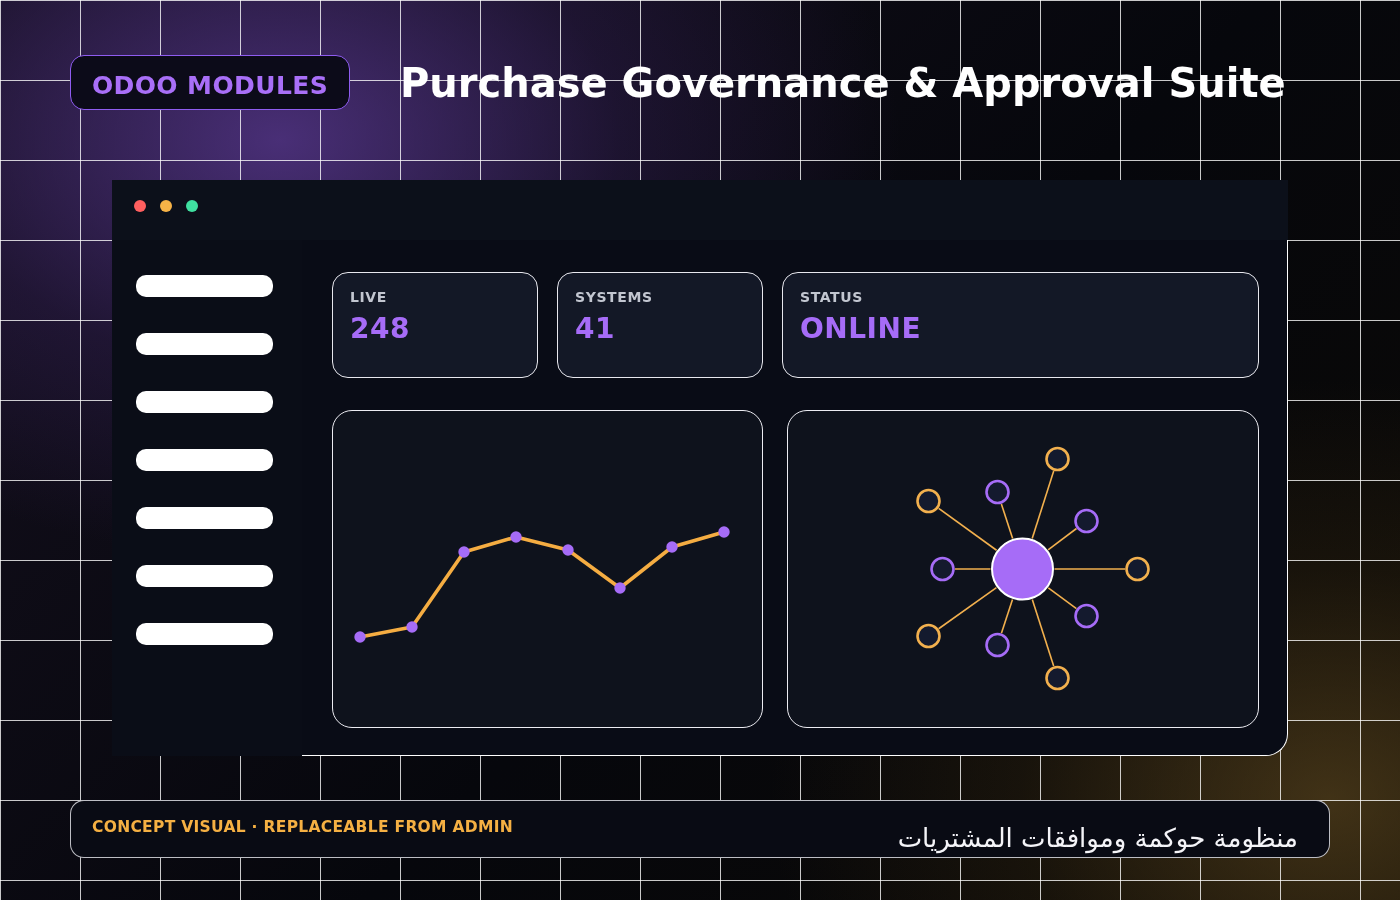 The image size is (1400, 900). What do you see at coordinates (368, 297) in the screenshot?
I see `stat-label: LIVE` at bounding box center [368, 297].